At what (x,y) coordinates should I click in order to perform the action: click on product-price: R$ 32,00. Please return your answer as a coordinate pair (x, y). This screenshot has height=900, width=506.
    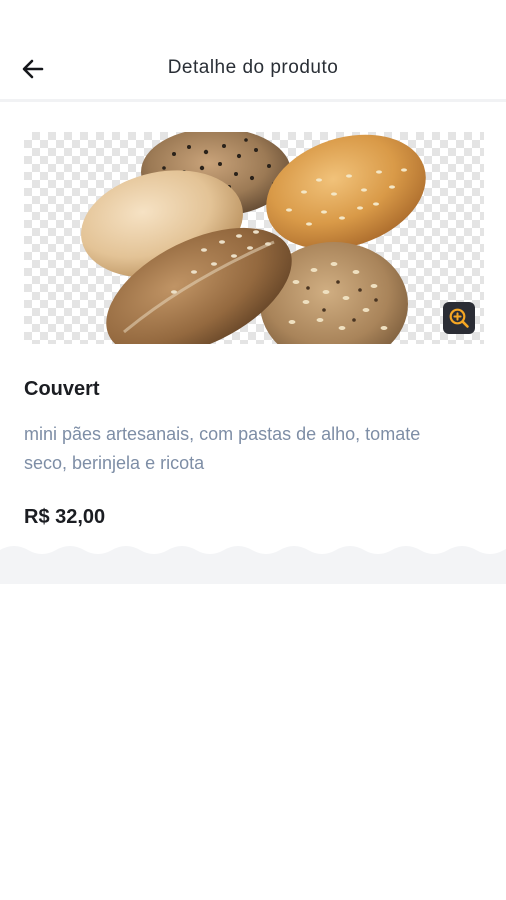
    Looking at the image, I should click on (65, 517).